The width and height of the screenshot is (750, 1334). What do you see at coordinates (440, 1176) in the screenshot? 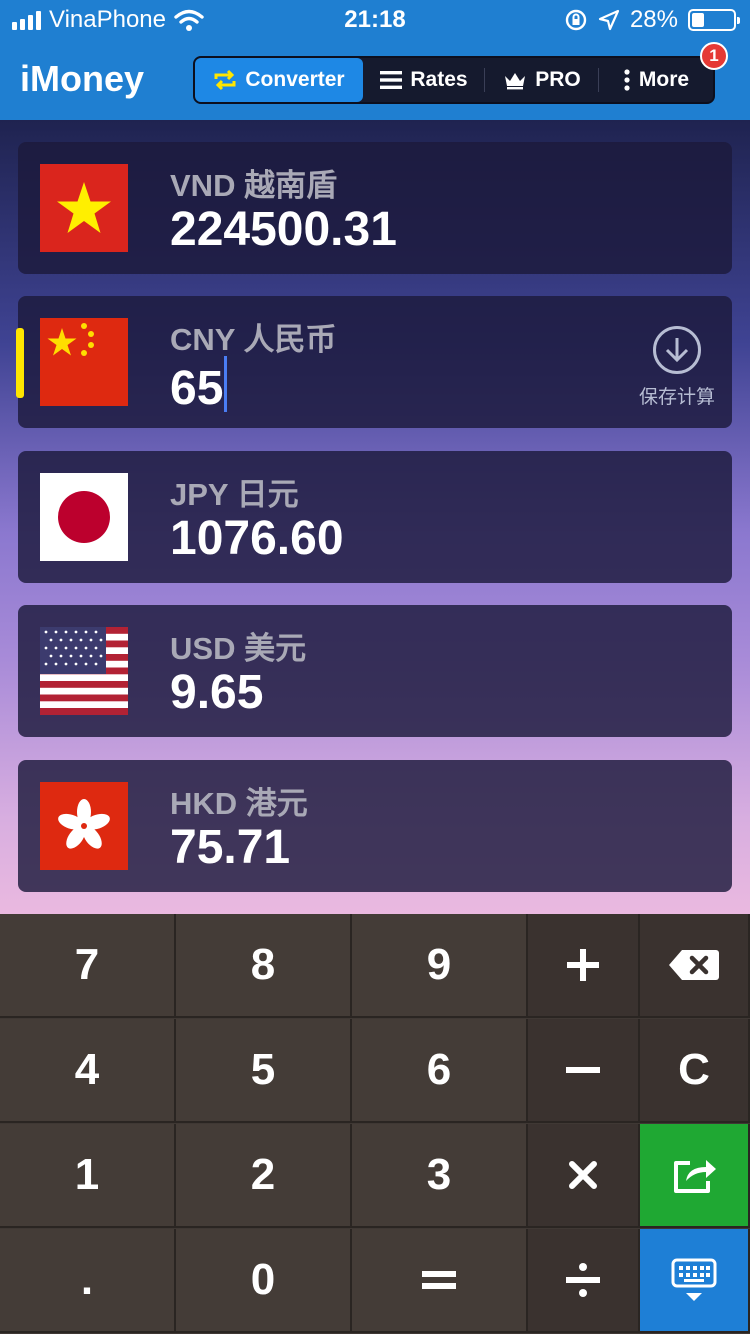
I see `key-3: 3` at bounding box center [440, 1176].